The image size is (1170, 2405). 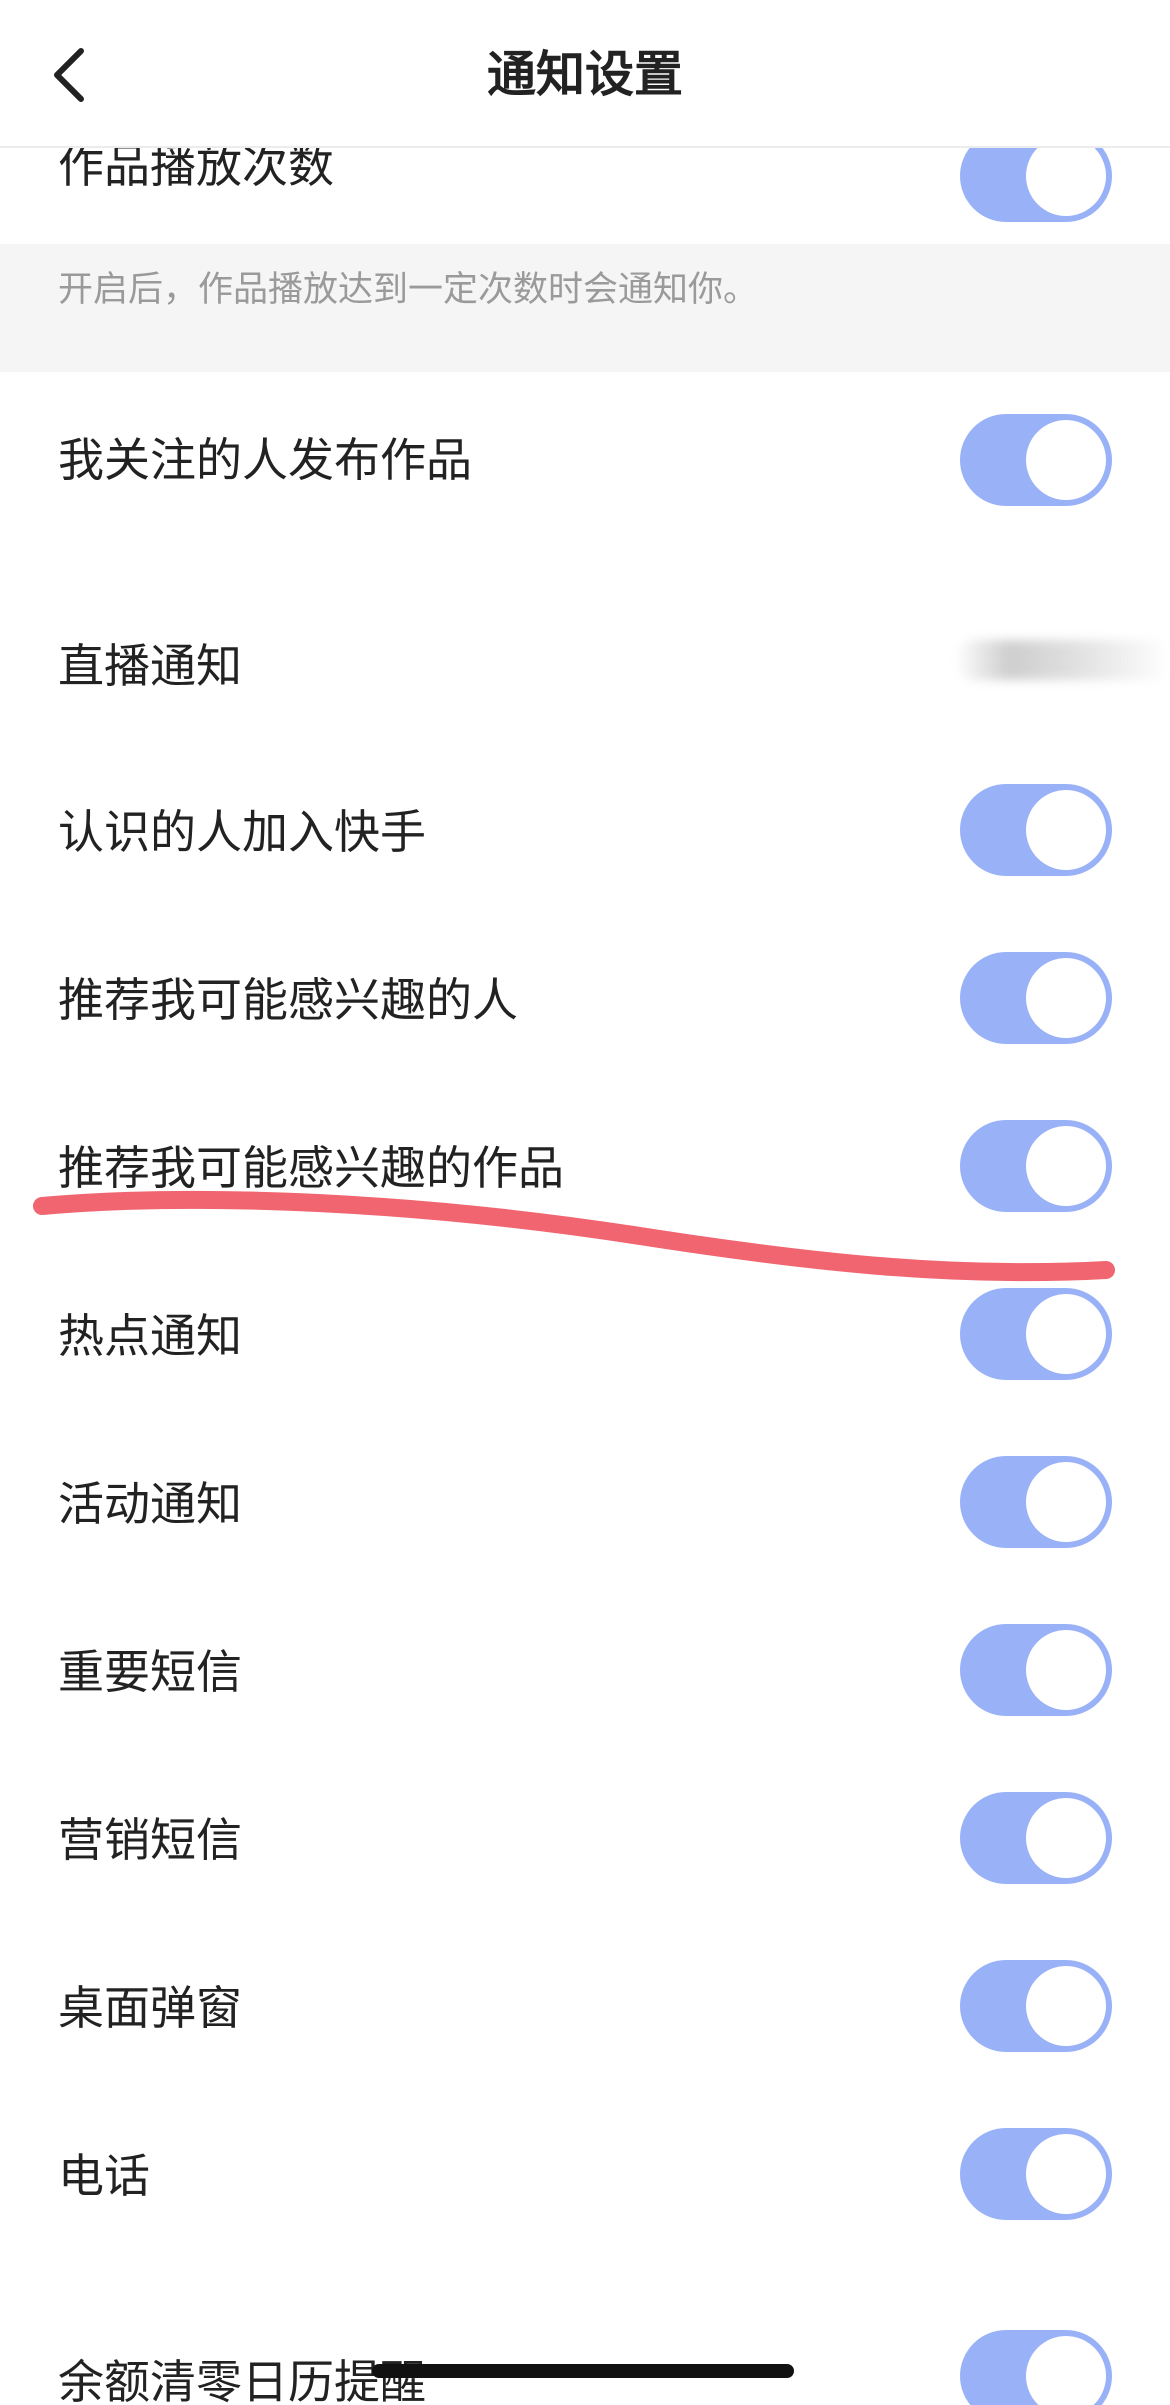 I want to click on setting-row-important-sms: 重要短信, so click(x=585, y=1672).